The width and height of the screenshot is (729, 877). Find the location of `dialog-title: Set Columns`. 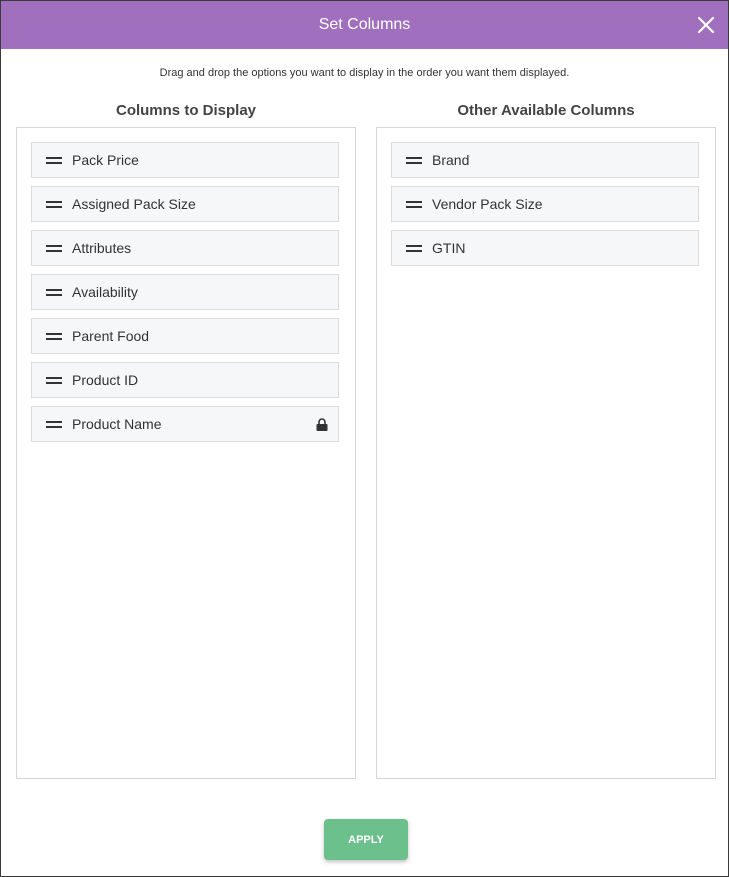

dialog-title: Set Columns is located at coordinates (364, 24).